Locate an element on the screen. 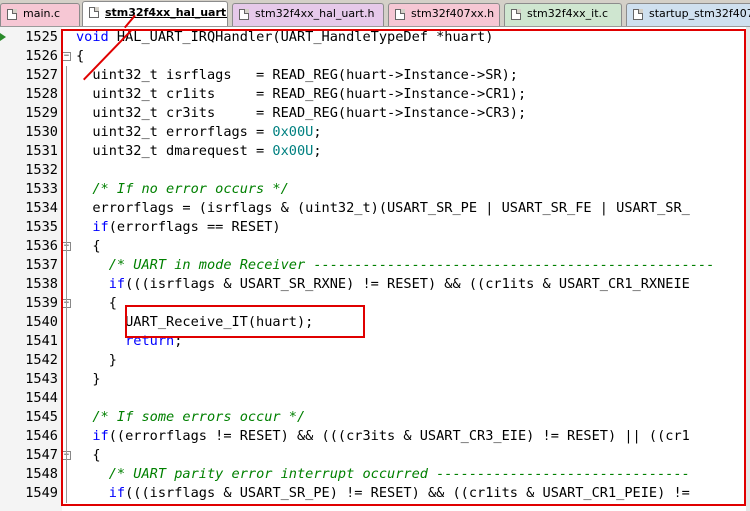  tab-main-c: main.c is located at coordinates (40, 14).